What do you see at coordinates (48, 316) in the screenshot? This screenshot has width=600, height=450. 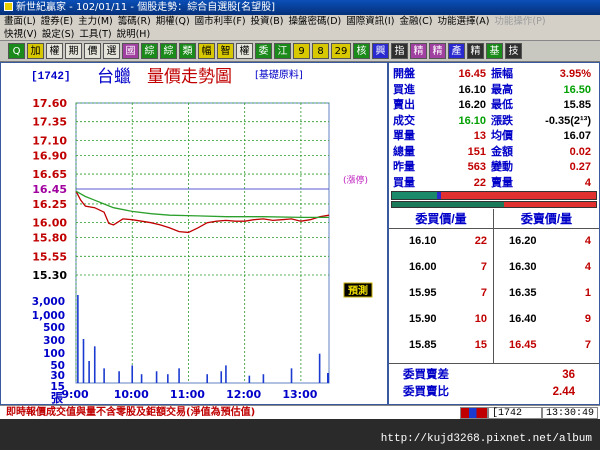 I see `volume-tick-label: 1,000` at bounding box center [48, 316].